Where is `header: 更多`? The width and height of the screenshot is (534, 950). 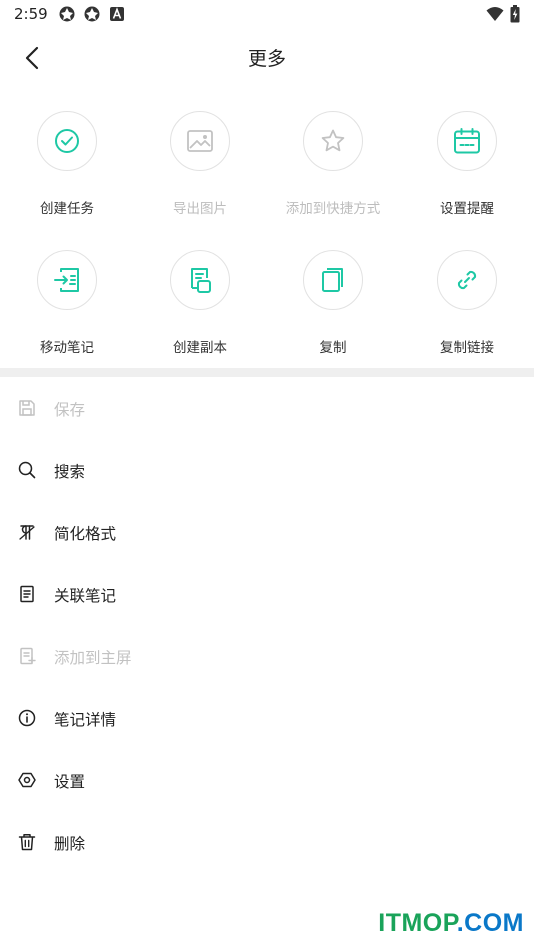 header: 更多 is located at coordinates (267, 58).